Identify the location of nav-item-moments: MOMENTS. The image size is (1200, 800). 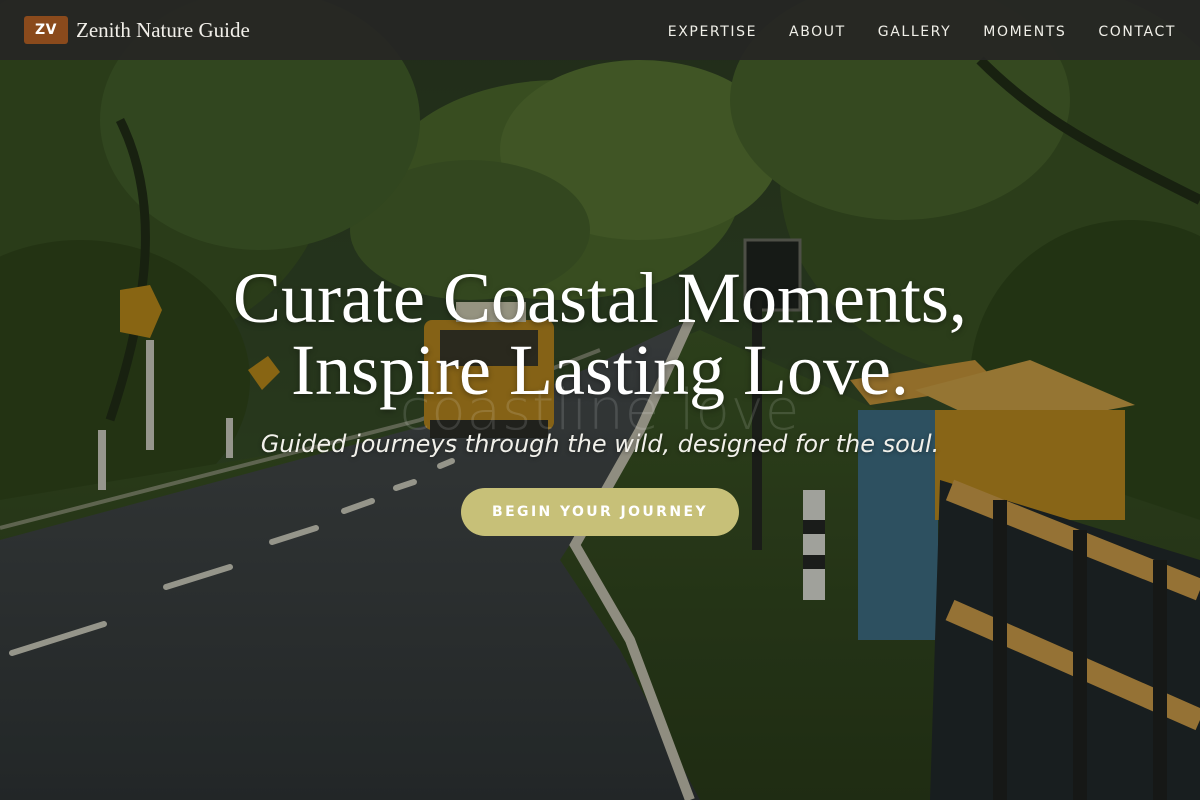
(1024, 30).